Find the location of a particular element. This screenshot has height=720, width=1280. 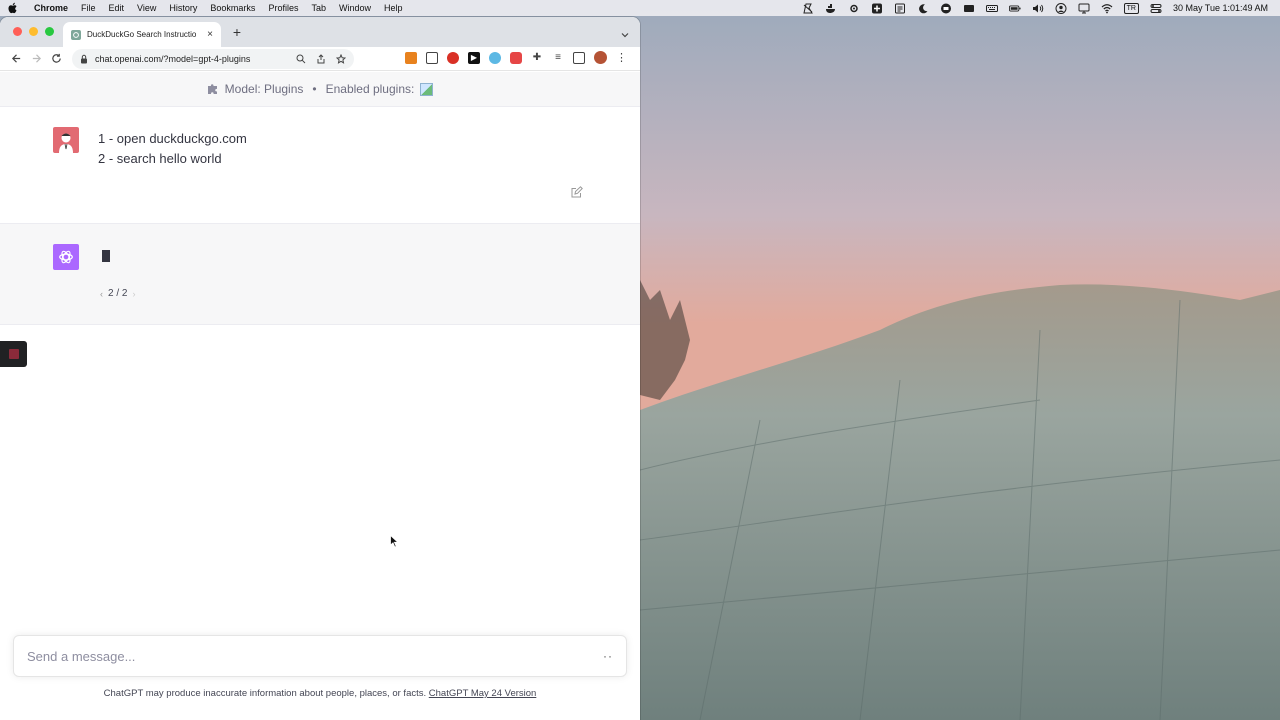

picture-in-picture-icon is located at coordinates (432, 57).